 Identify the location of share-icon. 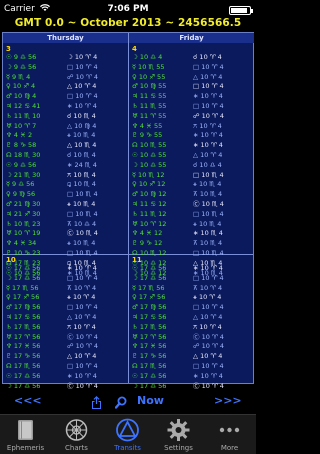
(96, 401).